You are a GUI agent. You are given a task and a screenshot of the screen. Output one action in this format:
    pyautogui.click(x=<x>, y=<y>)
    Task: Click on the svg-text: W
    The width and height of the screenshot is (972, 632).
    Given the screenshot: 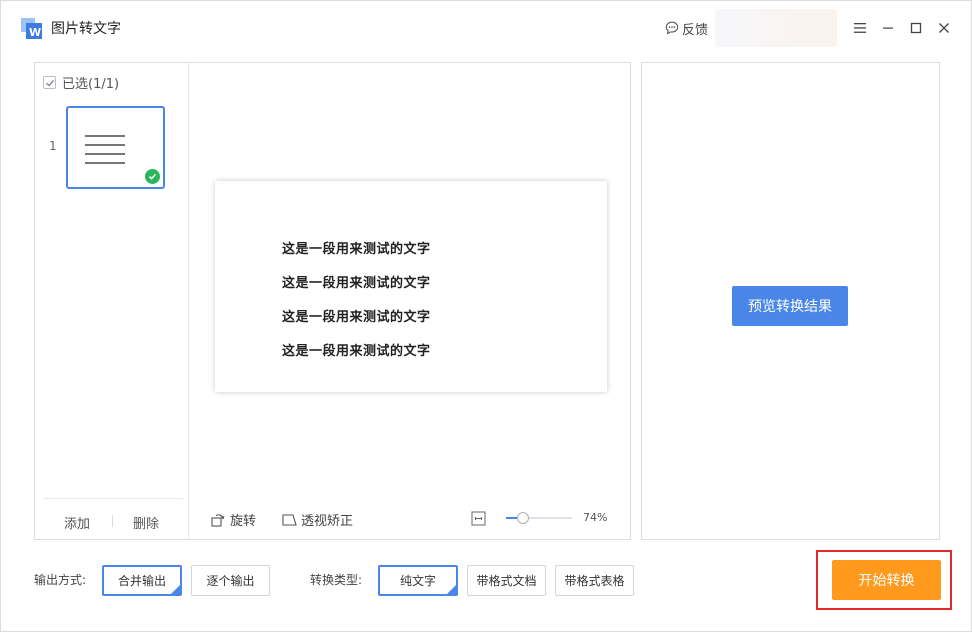 What is the action you would take?
    pyautogui.click(x=35, y=32)
    